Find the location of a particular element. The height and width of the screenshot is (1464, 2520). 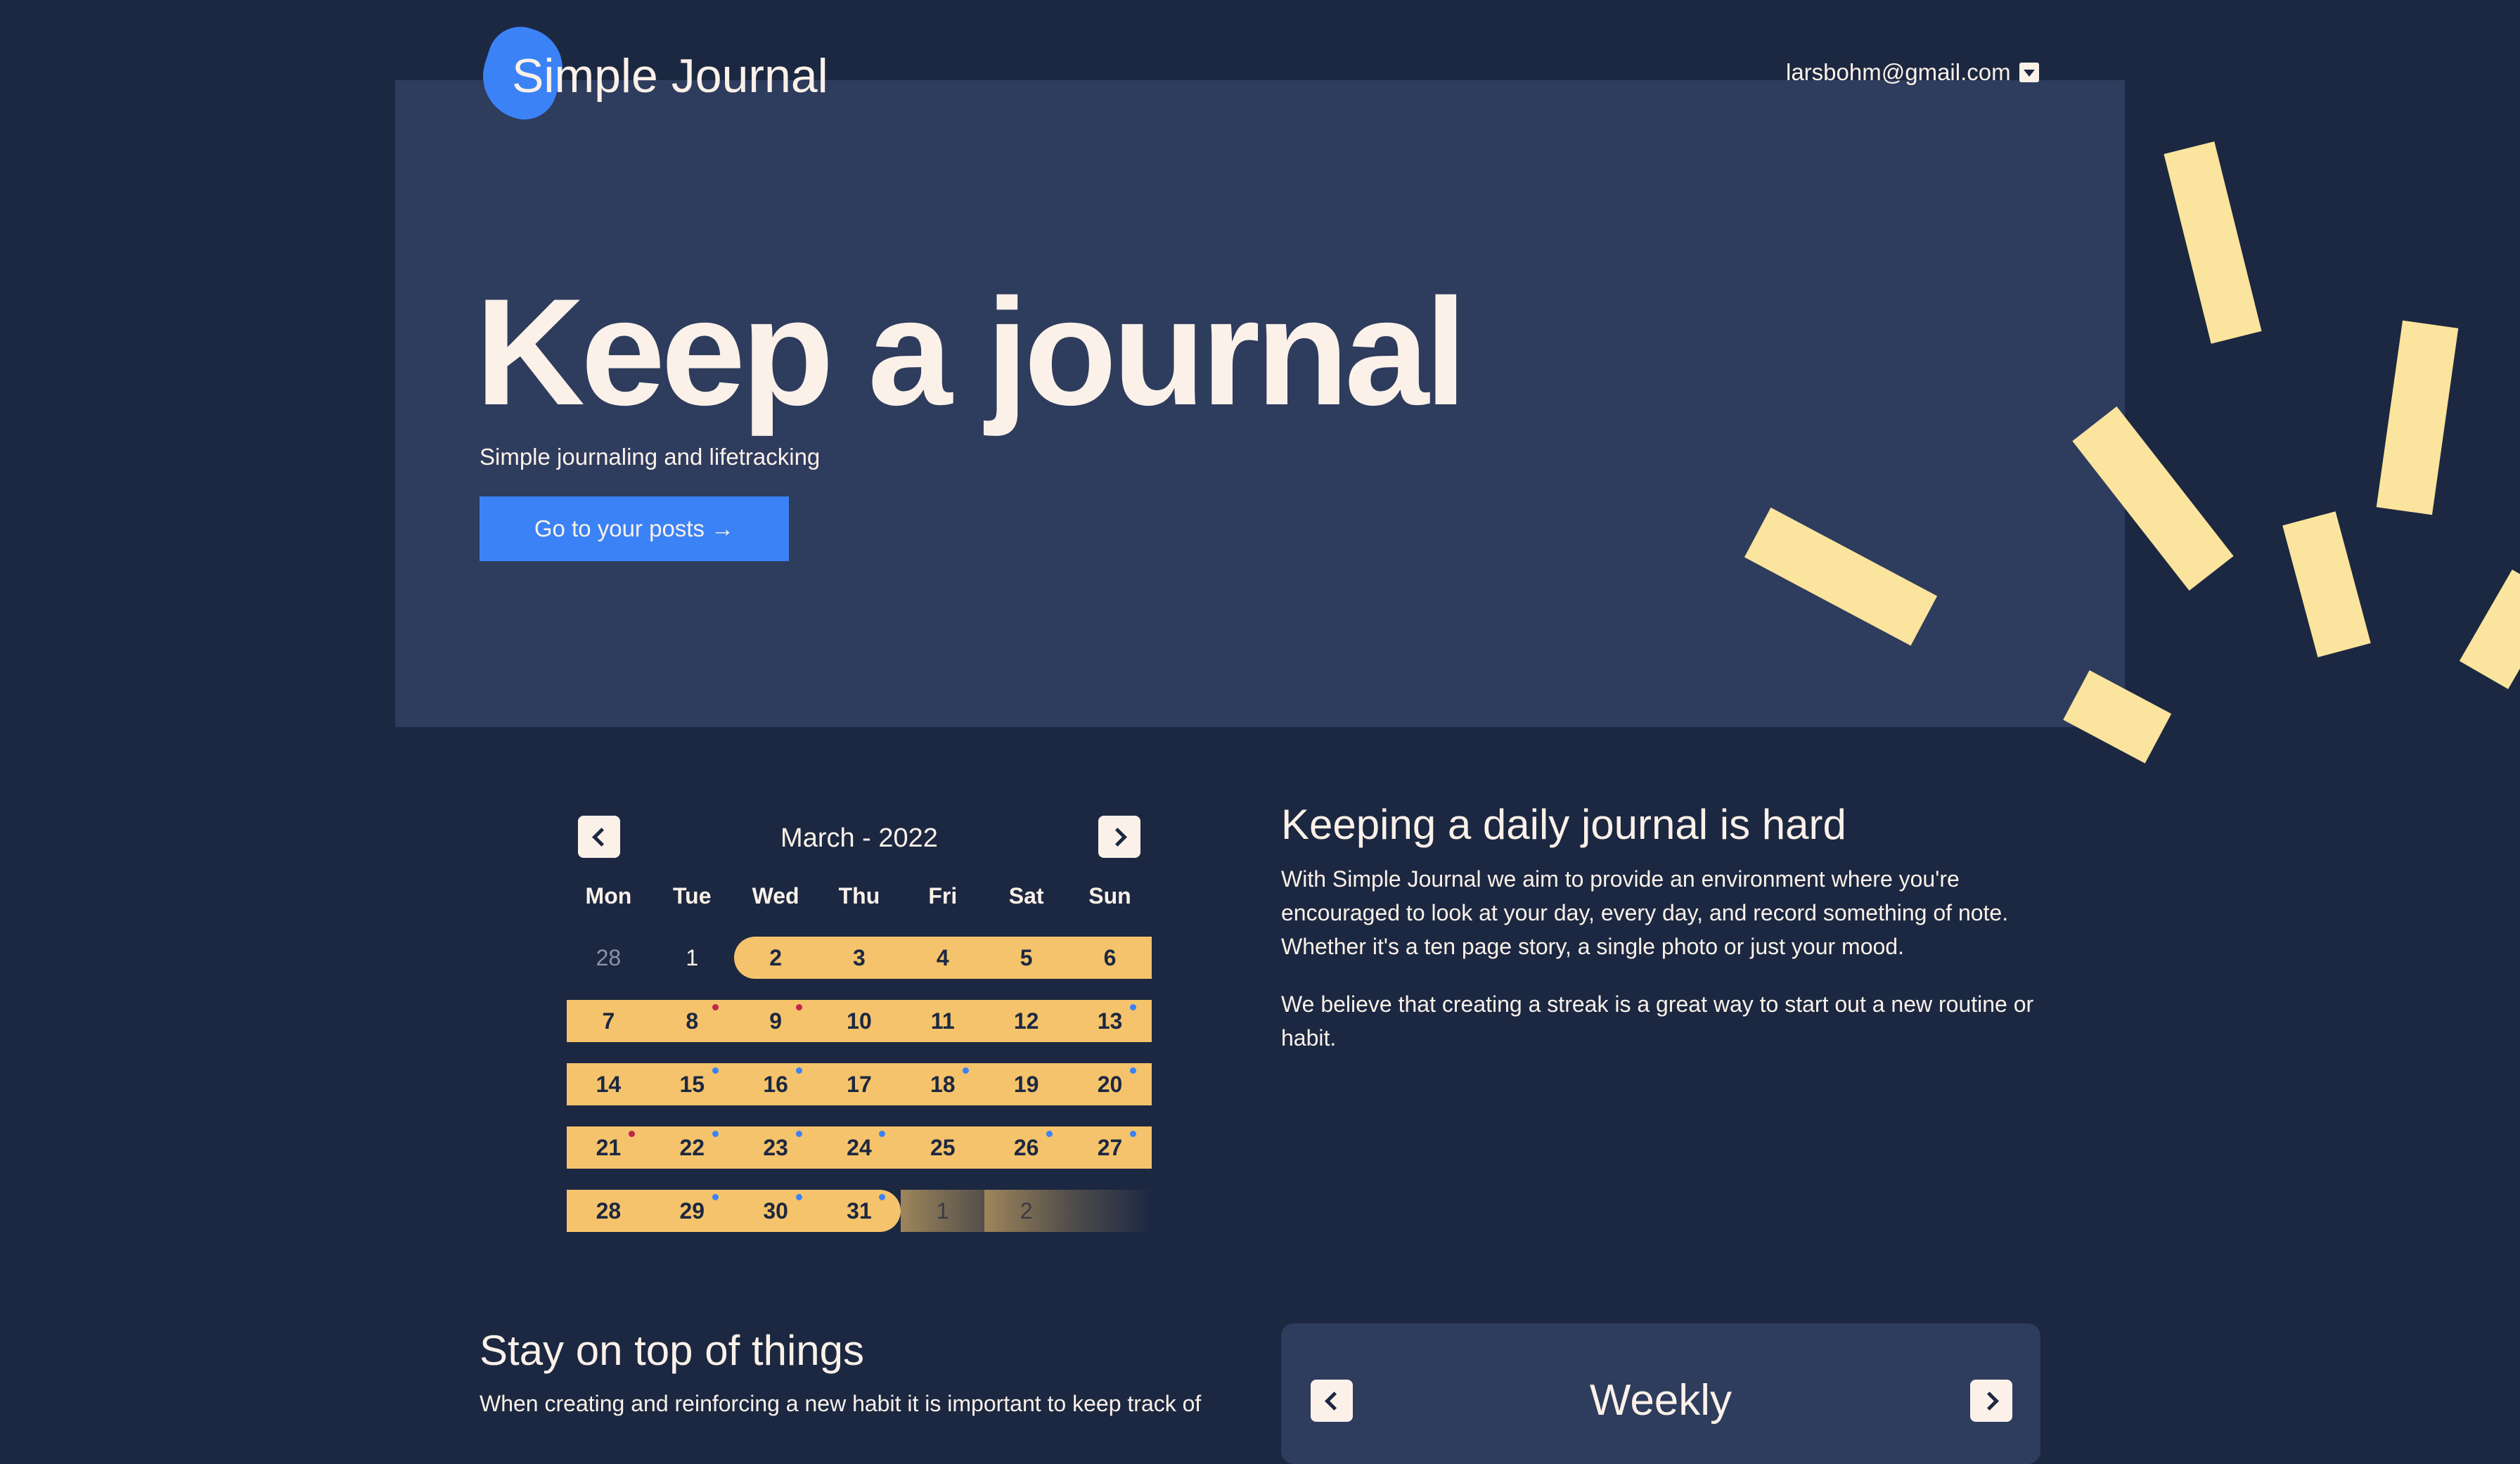

calendar-day: 17 is located at coordinates (859, 1084).